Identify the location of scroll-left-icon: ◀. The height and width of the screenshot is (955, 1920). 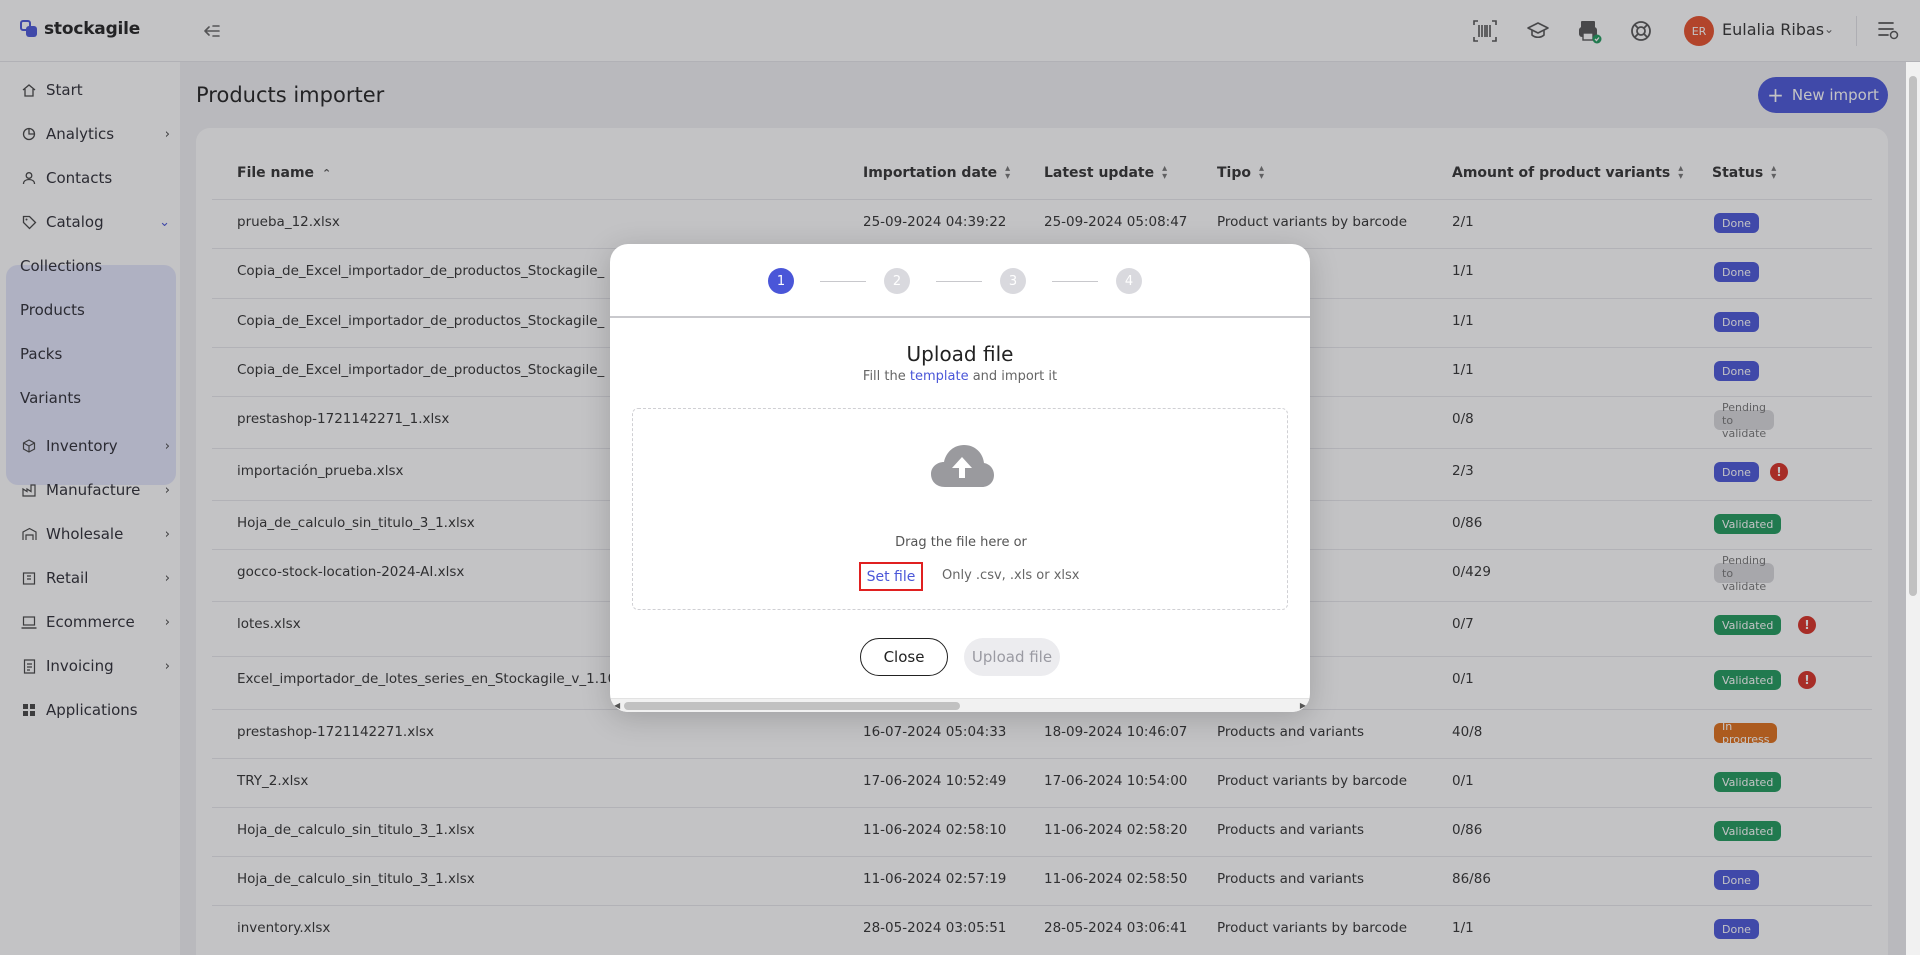
(617, 705).